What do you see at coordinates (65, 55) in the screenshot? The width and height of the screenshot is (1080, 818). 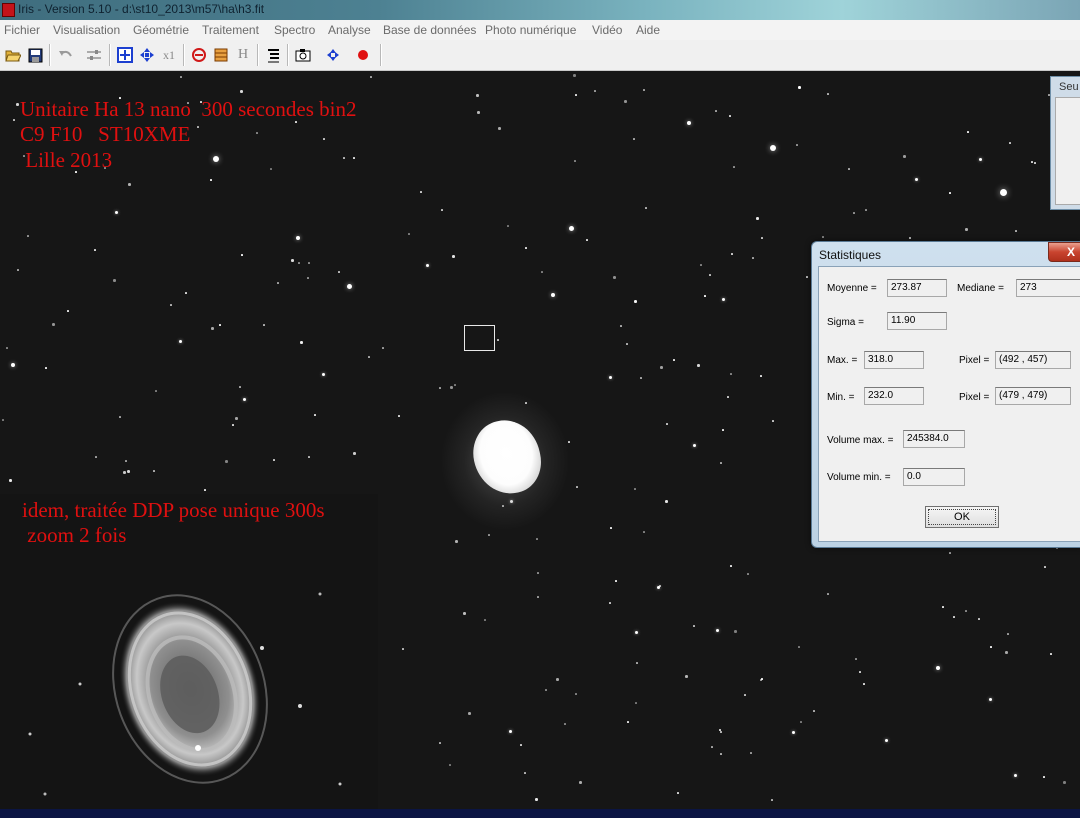 I see `undo-icon` at bounding box center [65, 55].